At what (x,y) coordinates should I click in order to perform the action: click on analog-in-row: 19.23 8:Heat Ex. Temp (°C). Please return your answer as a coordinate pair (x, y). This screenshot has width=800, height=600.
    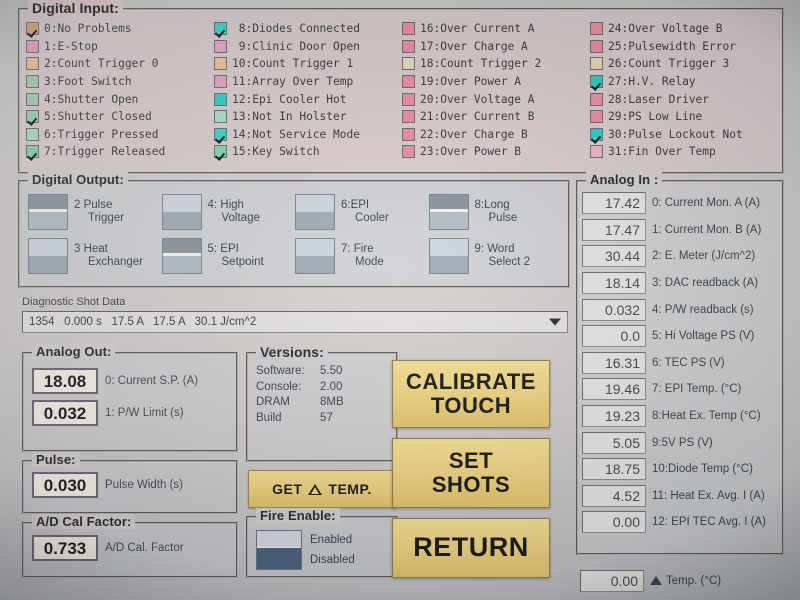
    Looking at the image, I should click on (680, 416).